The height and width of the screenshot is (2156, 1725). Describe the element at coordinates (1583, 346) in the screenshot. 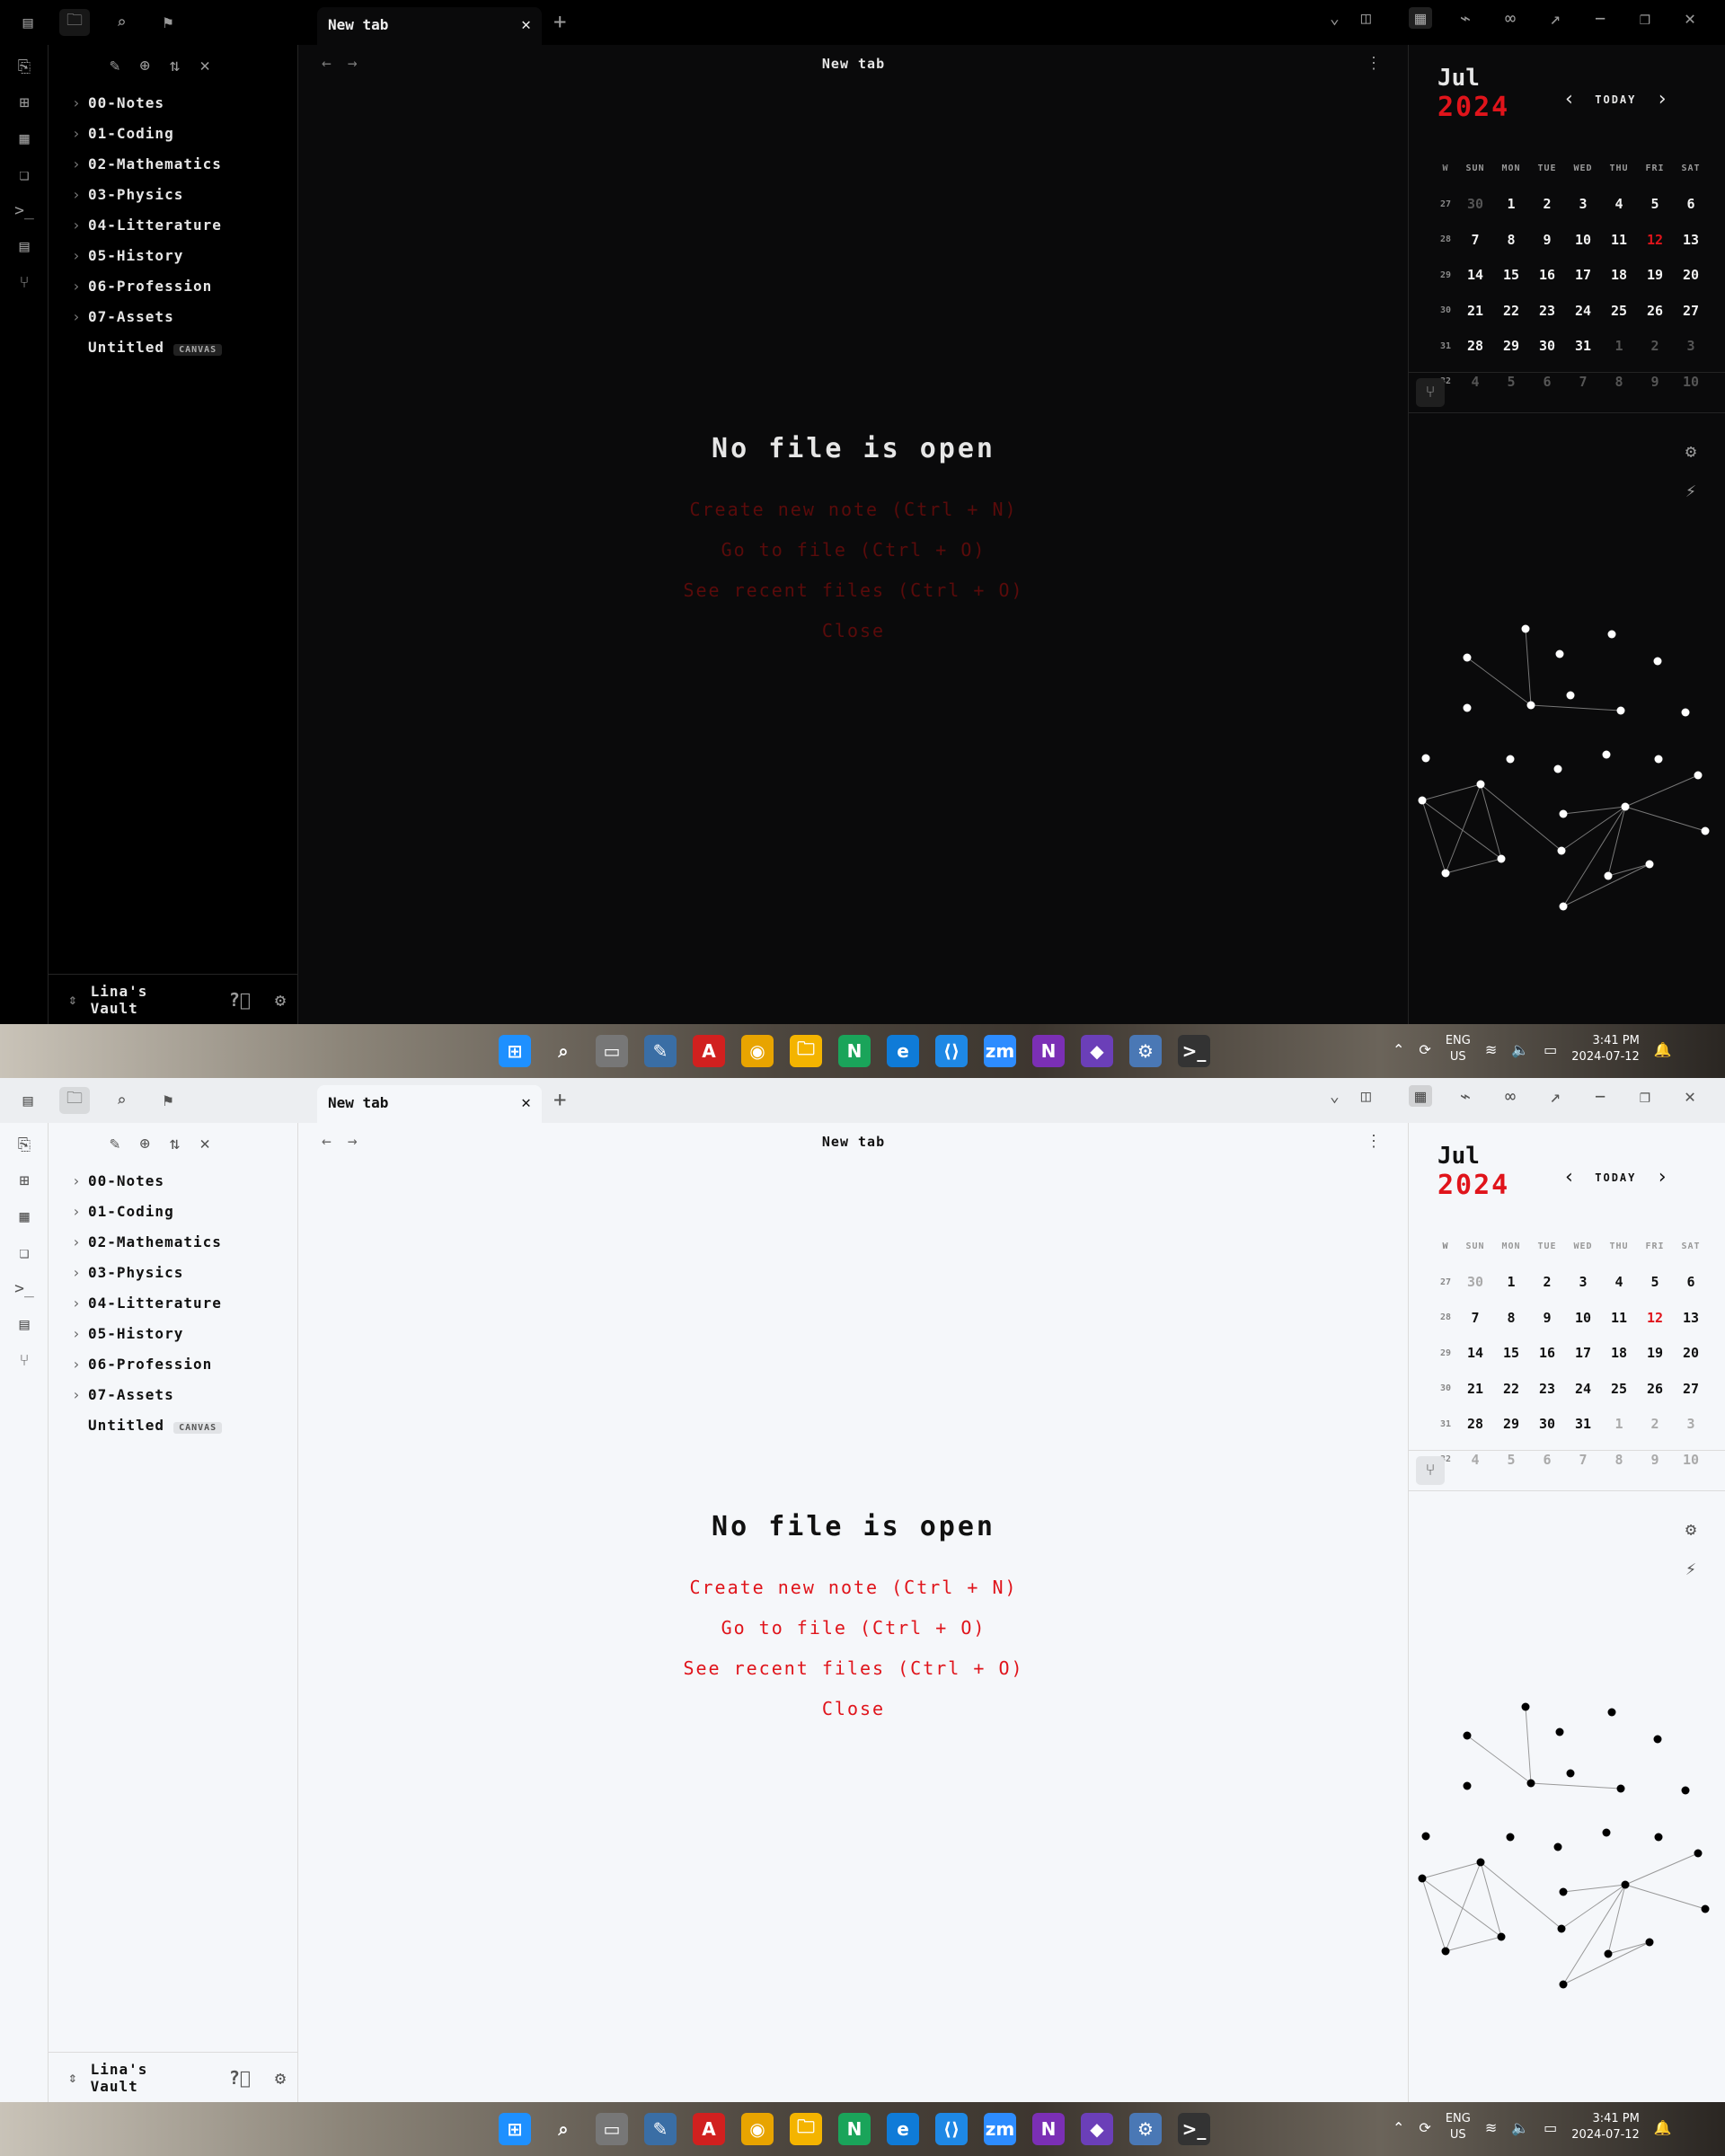

I see `calendar-day: 31` at that location.